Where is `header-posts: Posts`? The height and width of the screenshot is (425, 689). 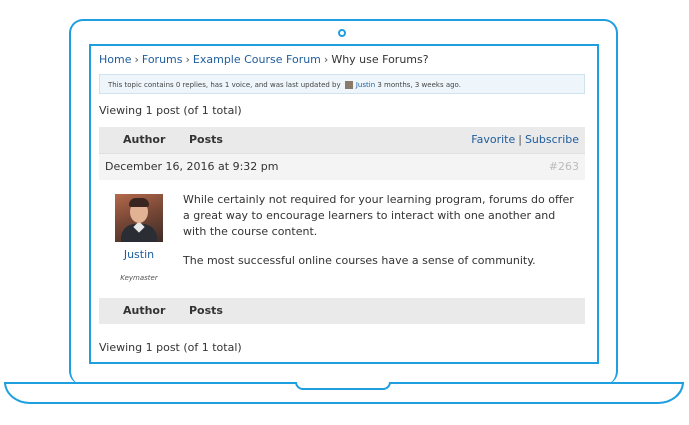
header-posts: Posts is located at coordinates (206, 139).